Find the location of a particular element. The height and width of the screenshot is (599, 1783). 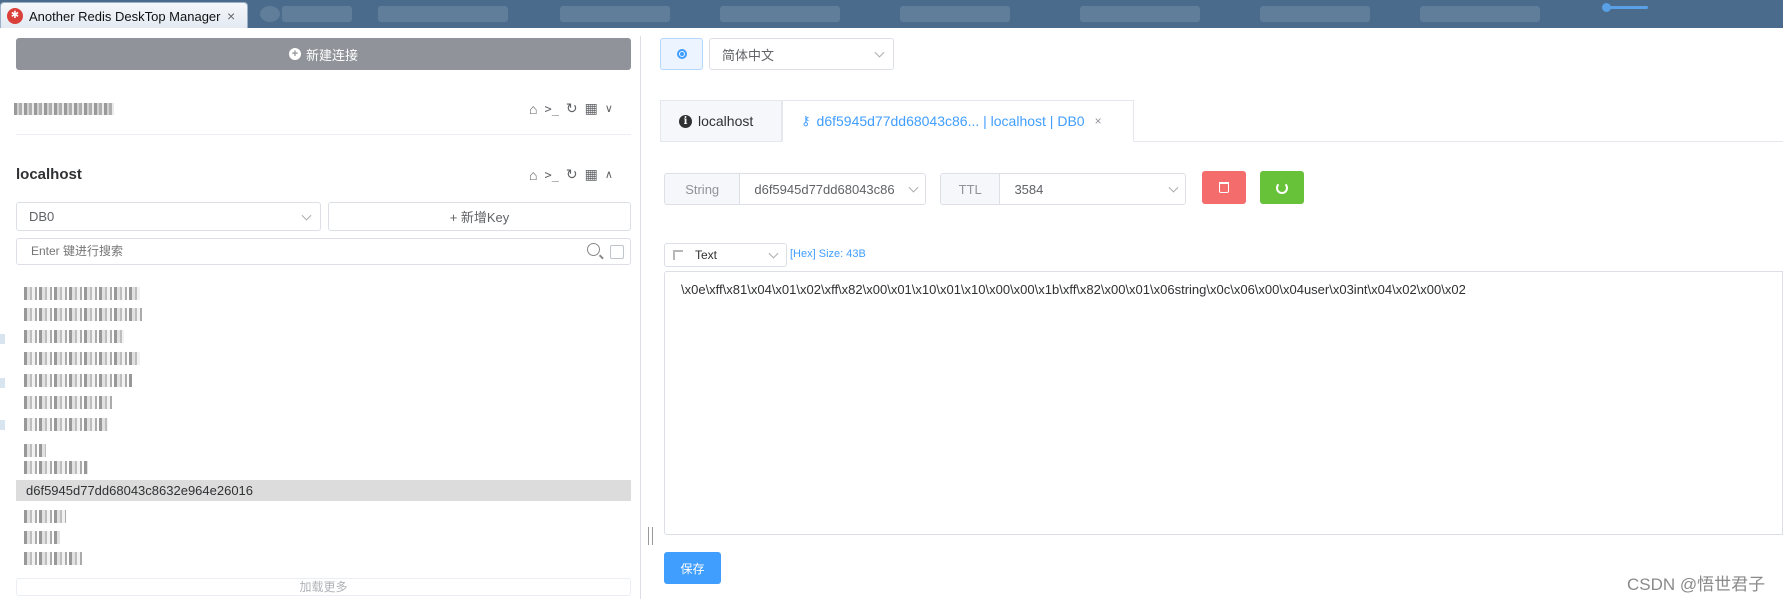

connection-actions: ⌂ >_ ↻ ▦ ∨ is located at coordinates (571, 108).